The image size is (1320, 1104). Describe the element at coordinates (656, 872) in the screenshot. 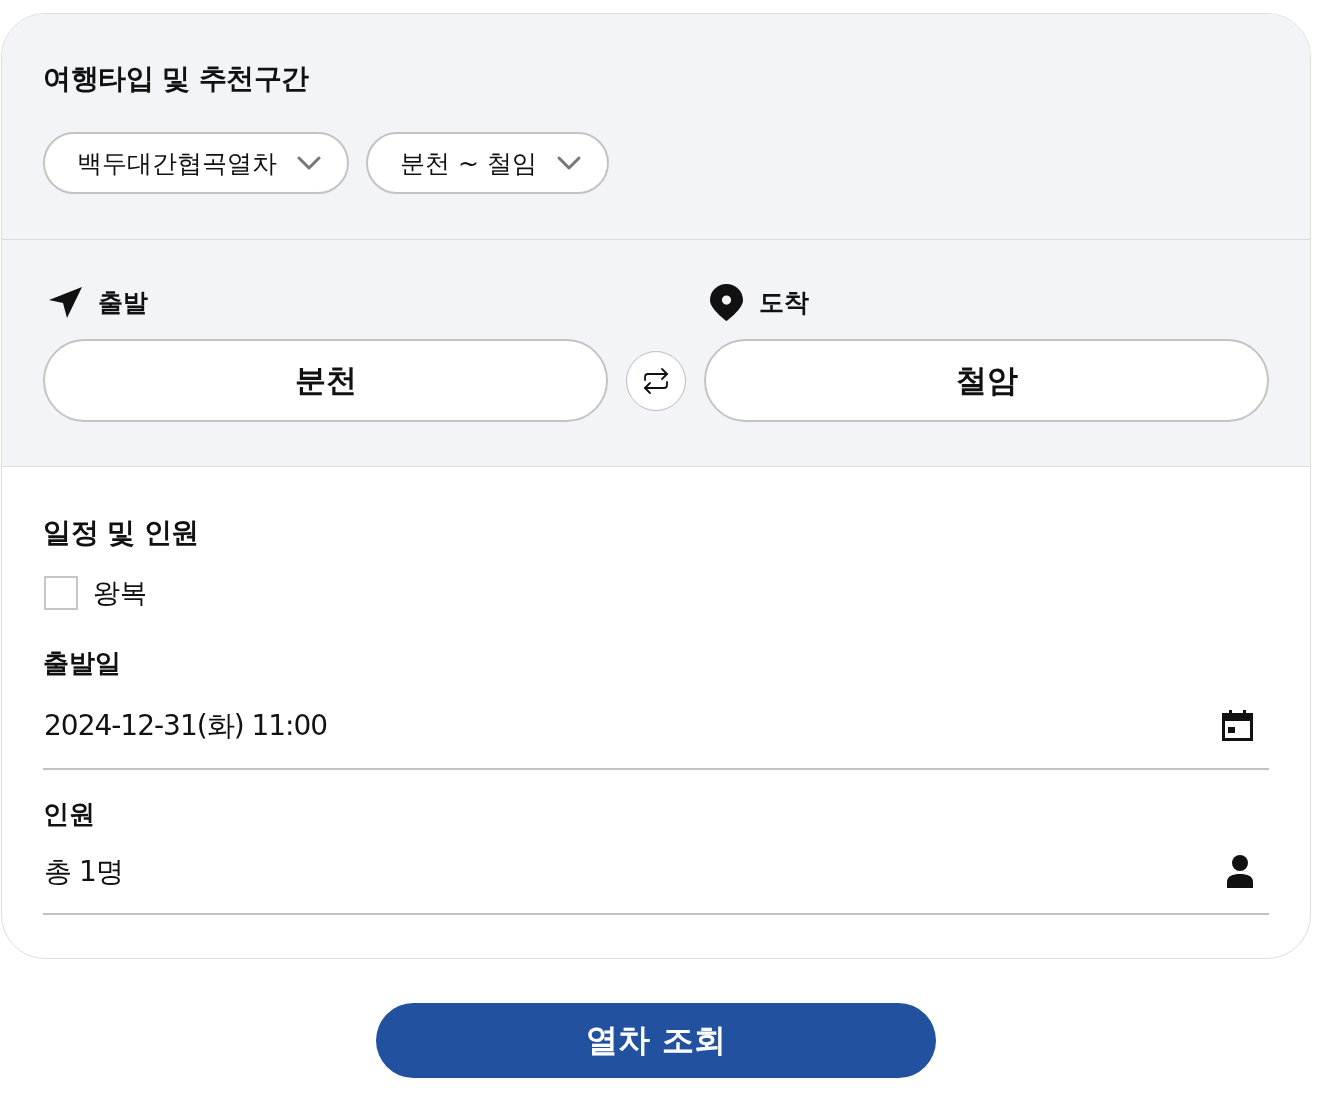

I see `passenger-field: 총 1명` at that location.